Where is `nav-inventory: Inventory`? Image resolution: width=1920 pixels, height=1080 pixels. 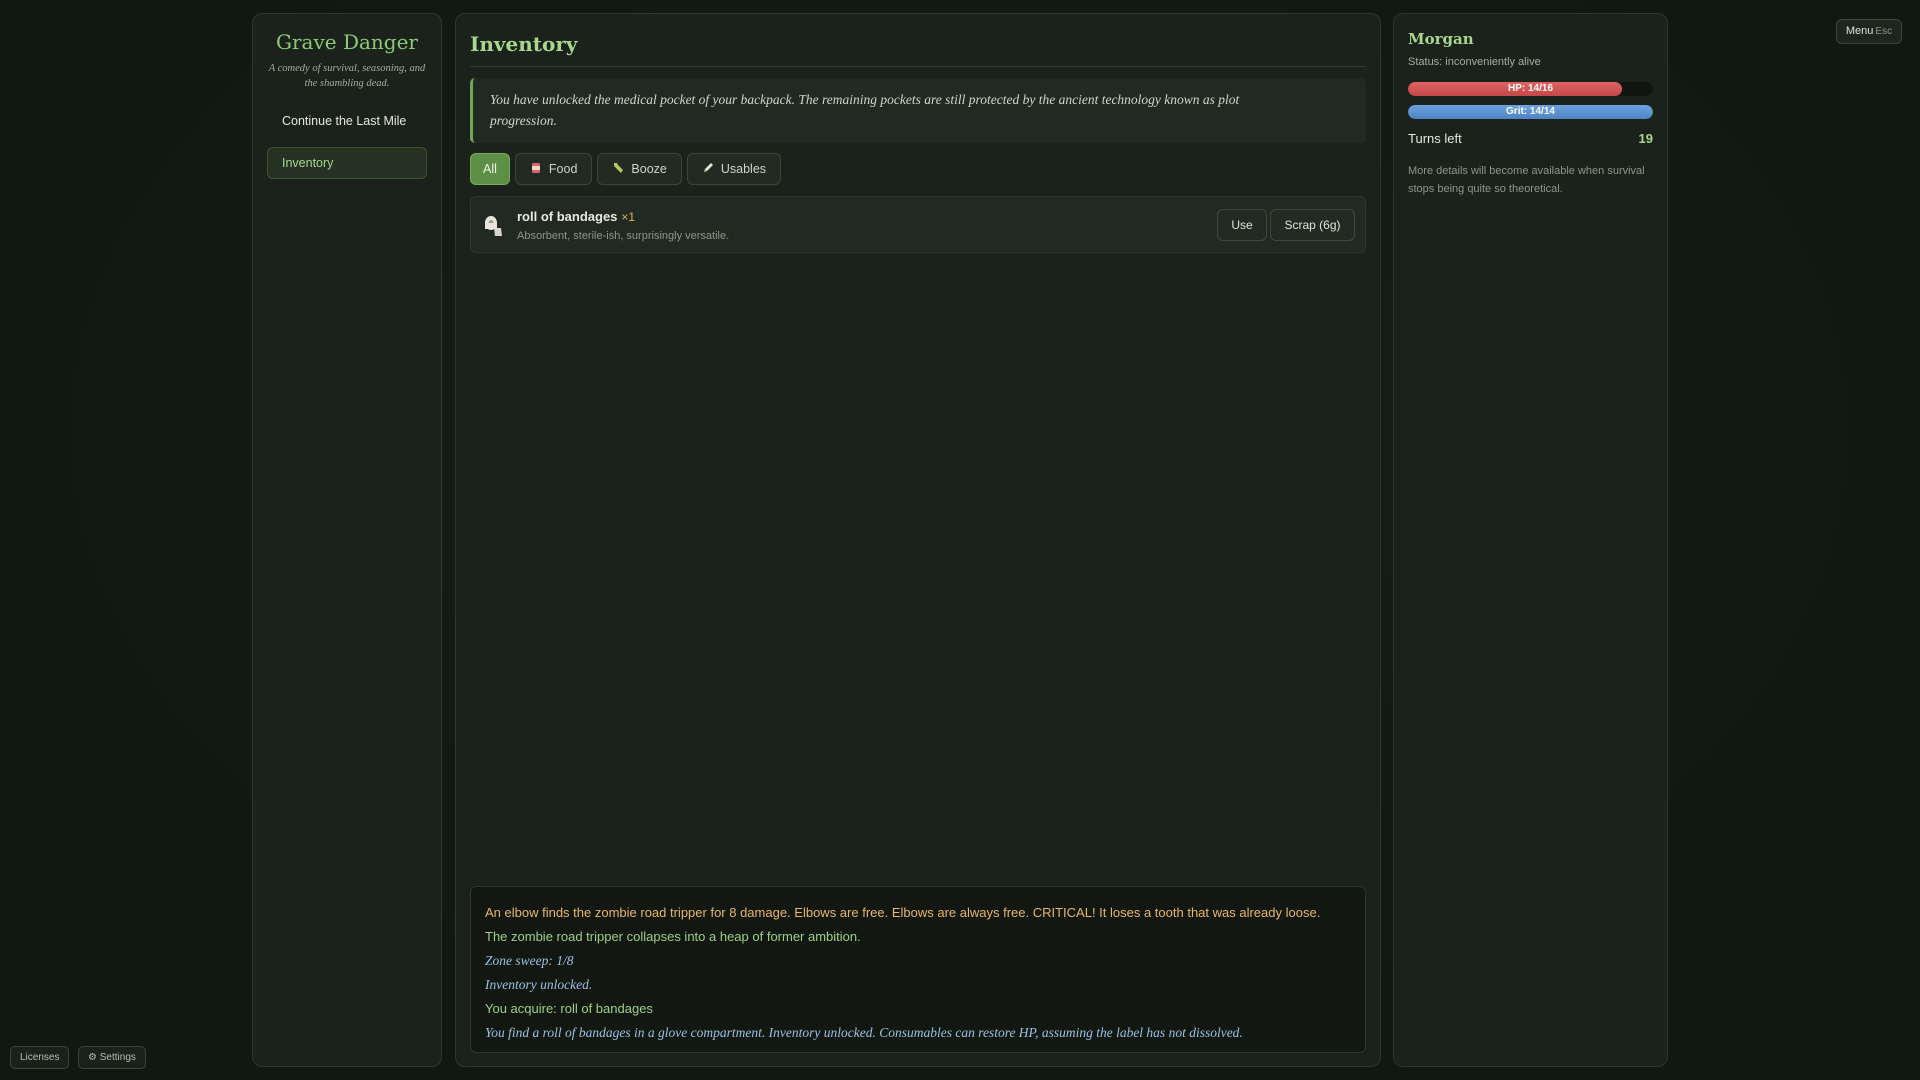
nav-inventory: Inventory is located at coordinates (347, 163).